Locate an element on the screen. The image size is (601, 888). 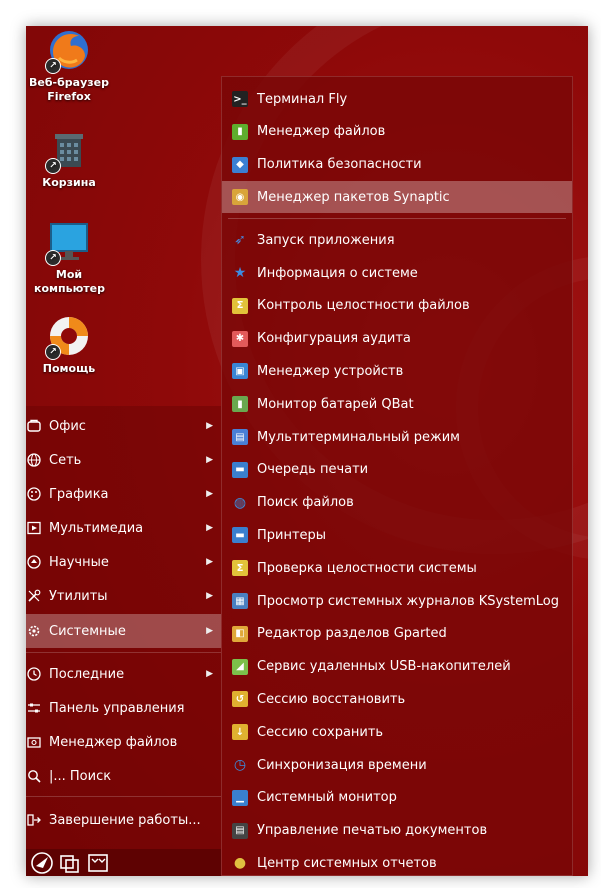
submenu-item-label: Менеджер устройств is located at coordinates (330, 371).